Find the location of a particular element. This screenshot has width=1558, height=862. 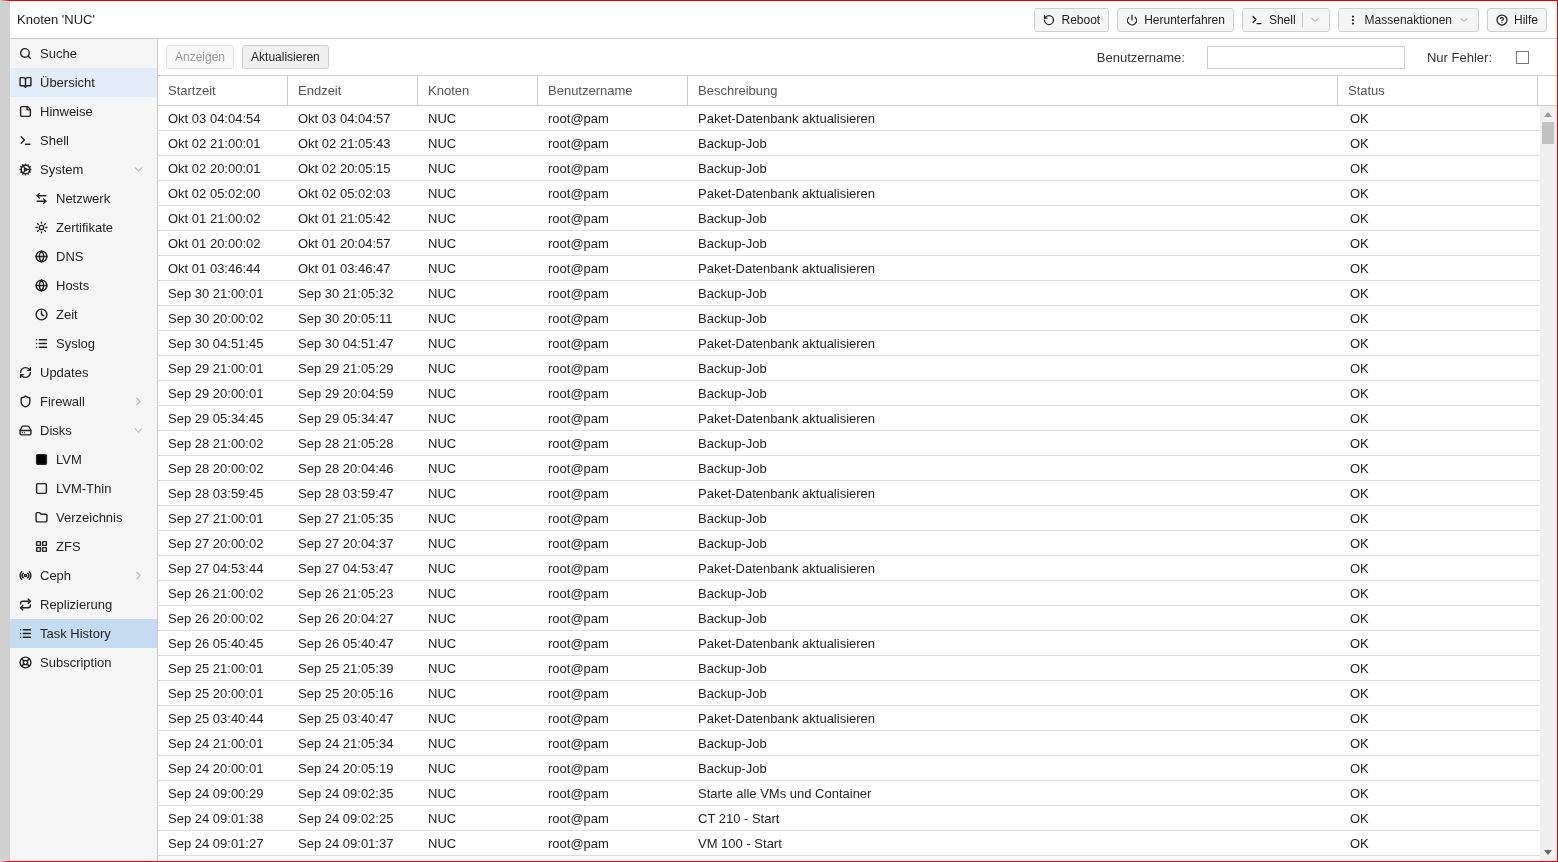

table-row: Okt 03 04:04:54 Okt 03 04:04:57 NUC root@pam Paket-Datenbank aktualisieren OK is located at coordinates (849, 118).